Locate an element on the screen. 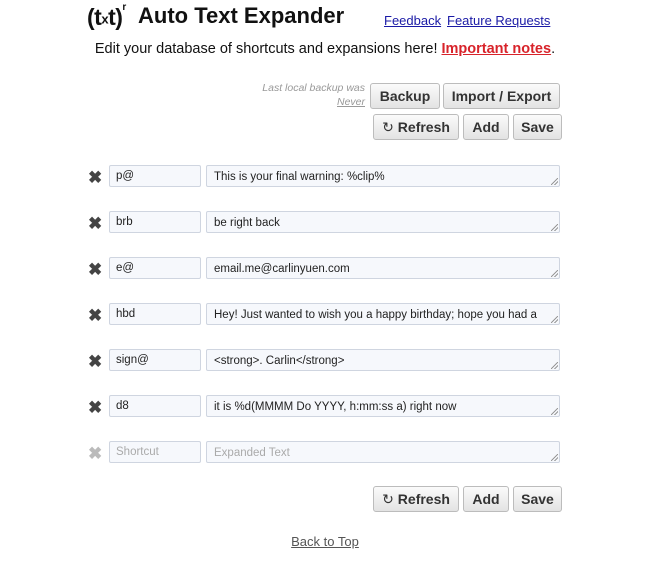 Image resolution: width=650 pixels, height=565 pixels. expansion-text: <strong>. Carlin</strong> is located at coordinates (279, 361).